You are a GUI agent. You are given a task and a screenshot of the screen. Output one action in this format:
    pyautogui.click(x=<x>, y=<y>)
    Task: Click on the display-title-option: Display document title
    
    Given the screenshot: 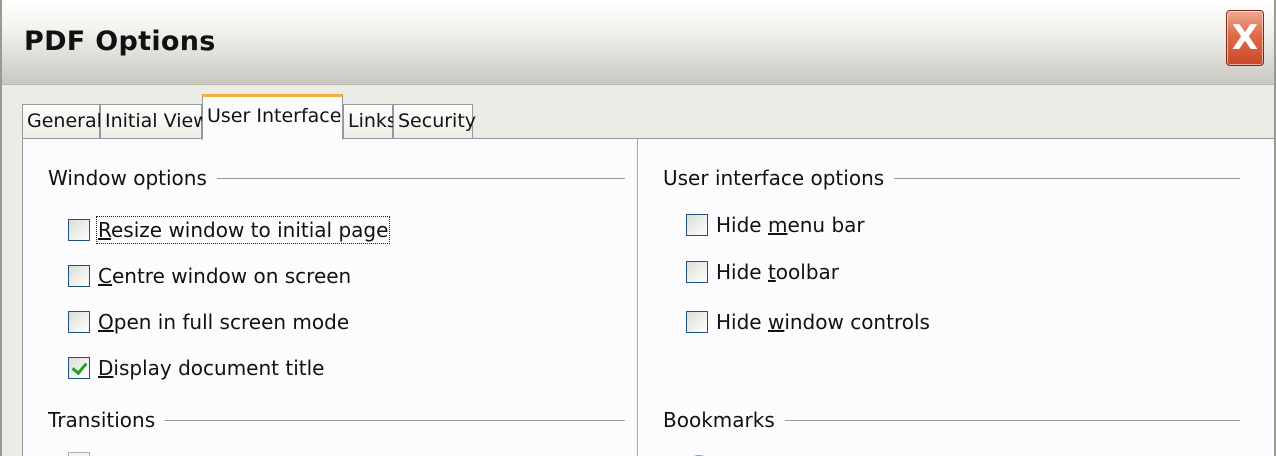 What is the action you would take?
    pyautogui.click(x=196, y=368)
    